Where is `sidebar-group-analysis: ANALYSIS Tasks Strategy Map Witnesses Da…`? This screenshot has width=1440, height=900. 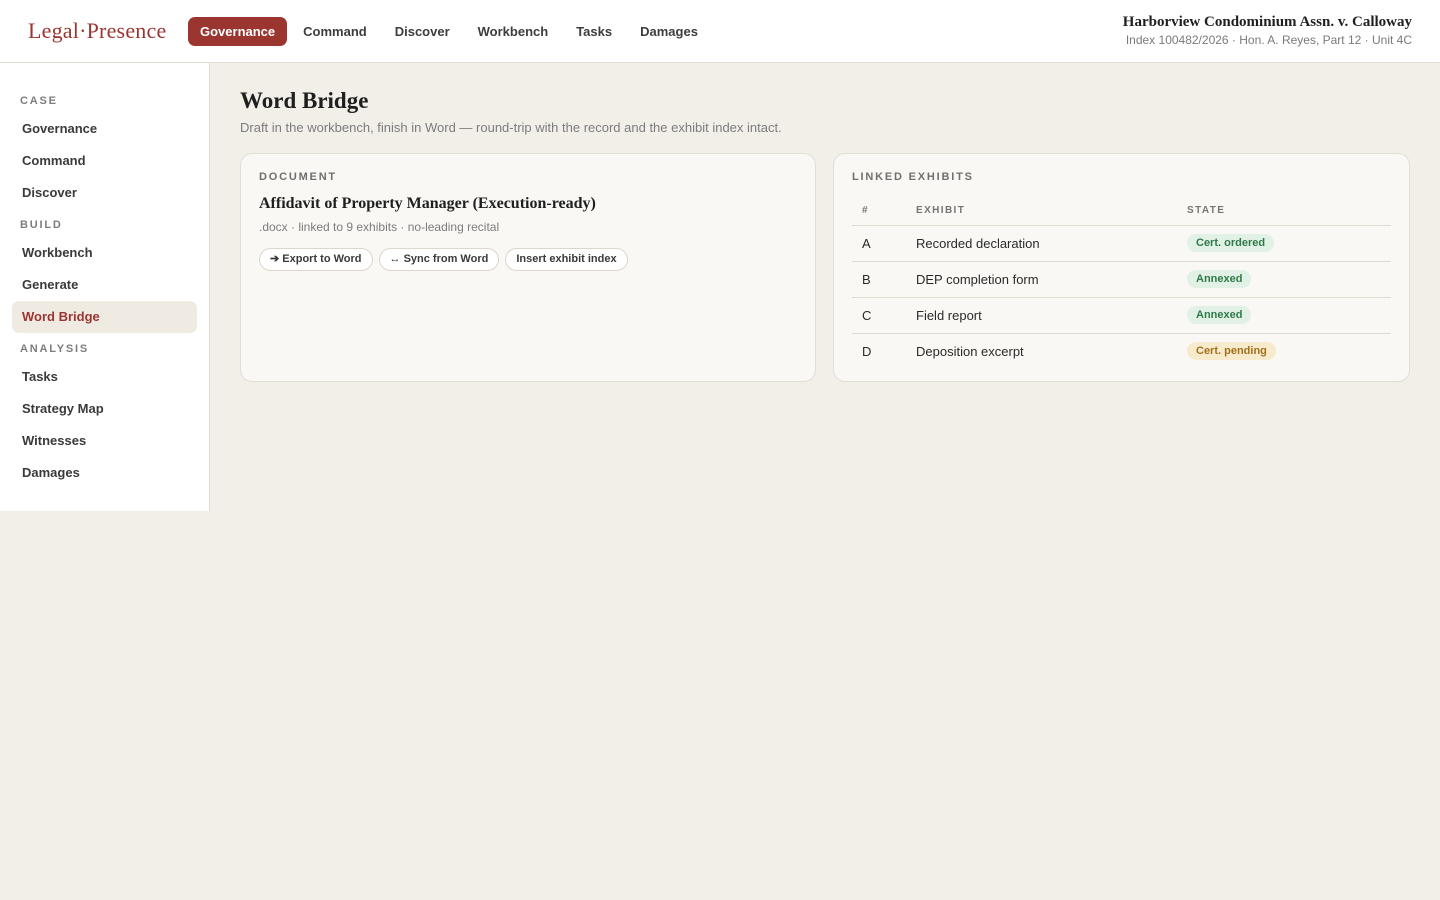
sidebar-group-analysis: ANALYSIS Tasks Strategy Map Witnesses Da… is located at coordinates (104, 415).